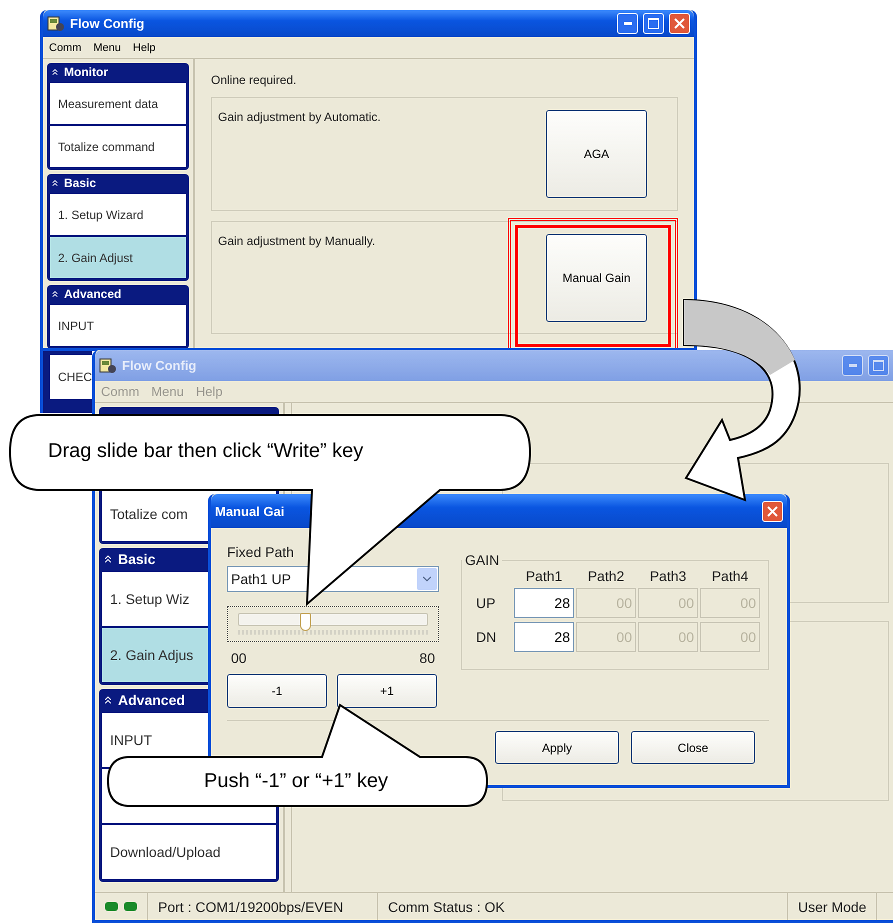 The image size is (893, 923). Describe the element at coordinates (71, 377) in the screenshot. I see `sidebar-item: CHEC` at that location.